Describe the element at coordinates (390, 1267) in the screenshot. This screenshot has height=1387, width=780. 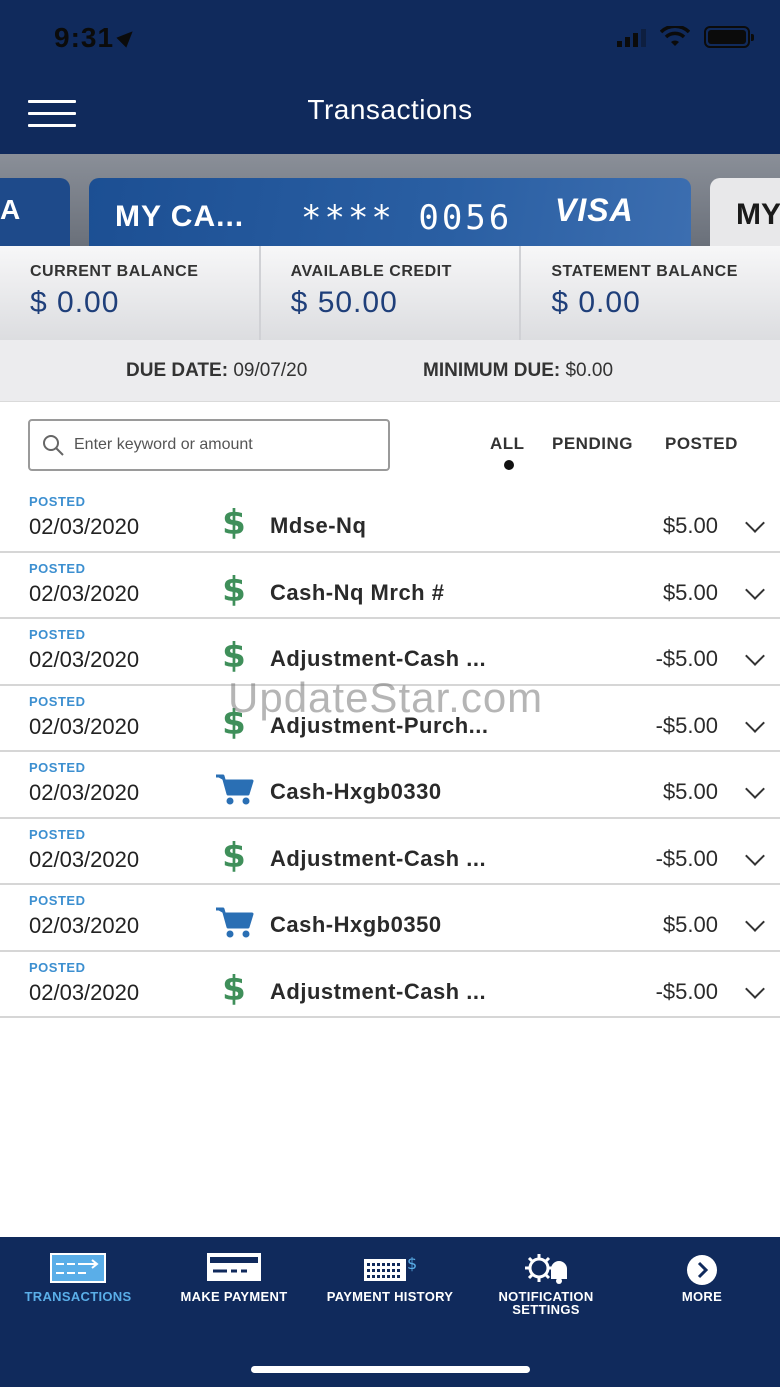
I see `calendar-dollar-icon: $` at that location.